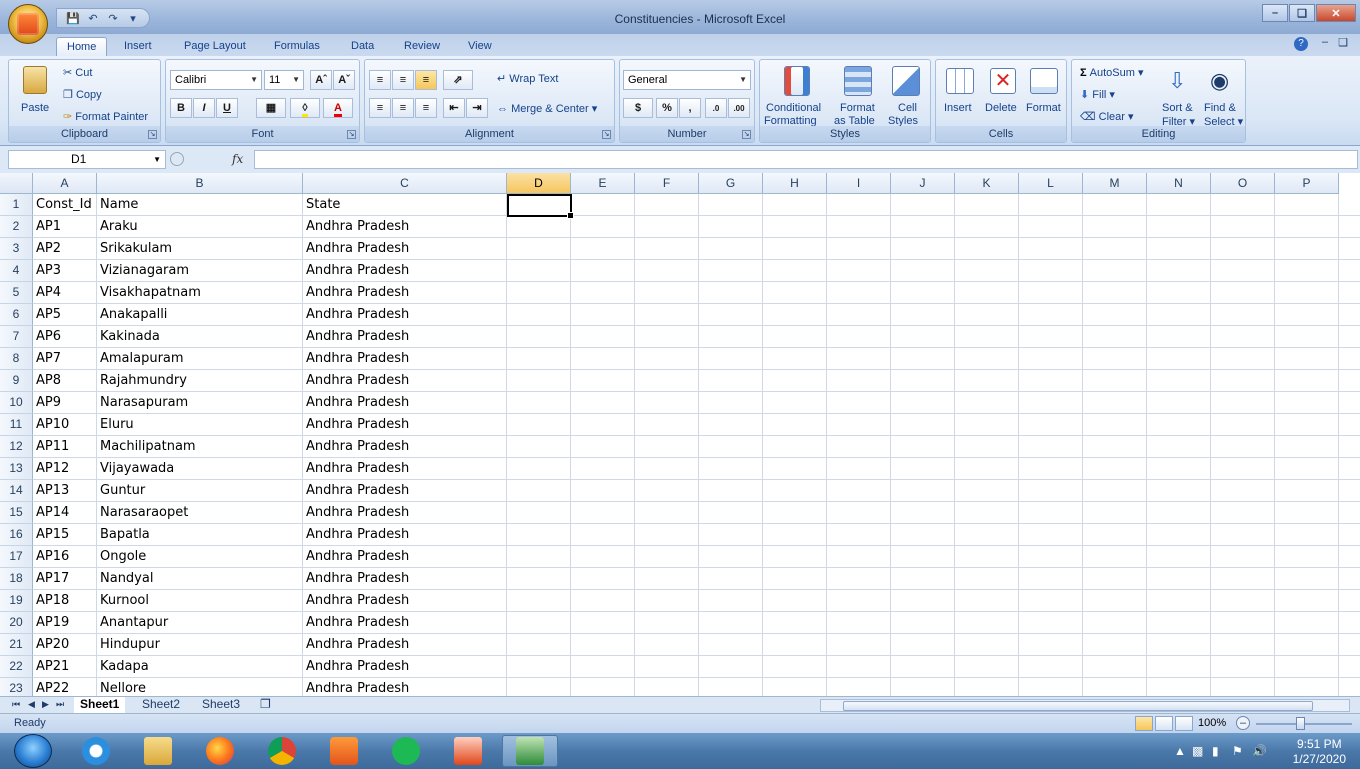  What do you see at coordinates (1325, 42) in the screenshot?
I see `minimize-ribbon-icon: –` at bounding box center [1325, 42].